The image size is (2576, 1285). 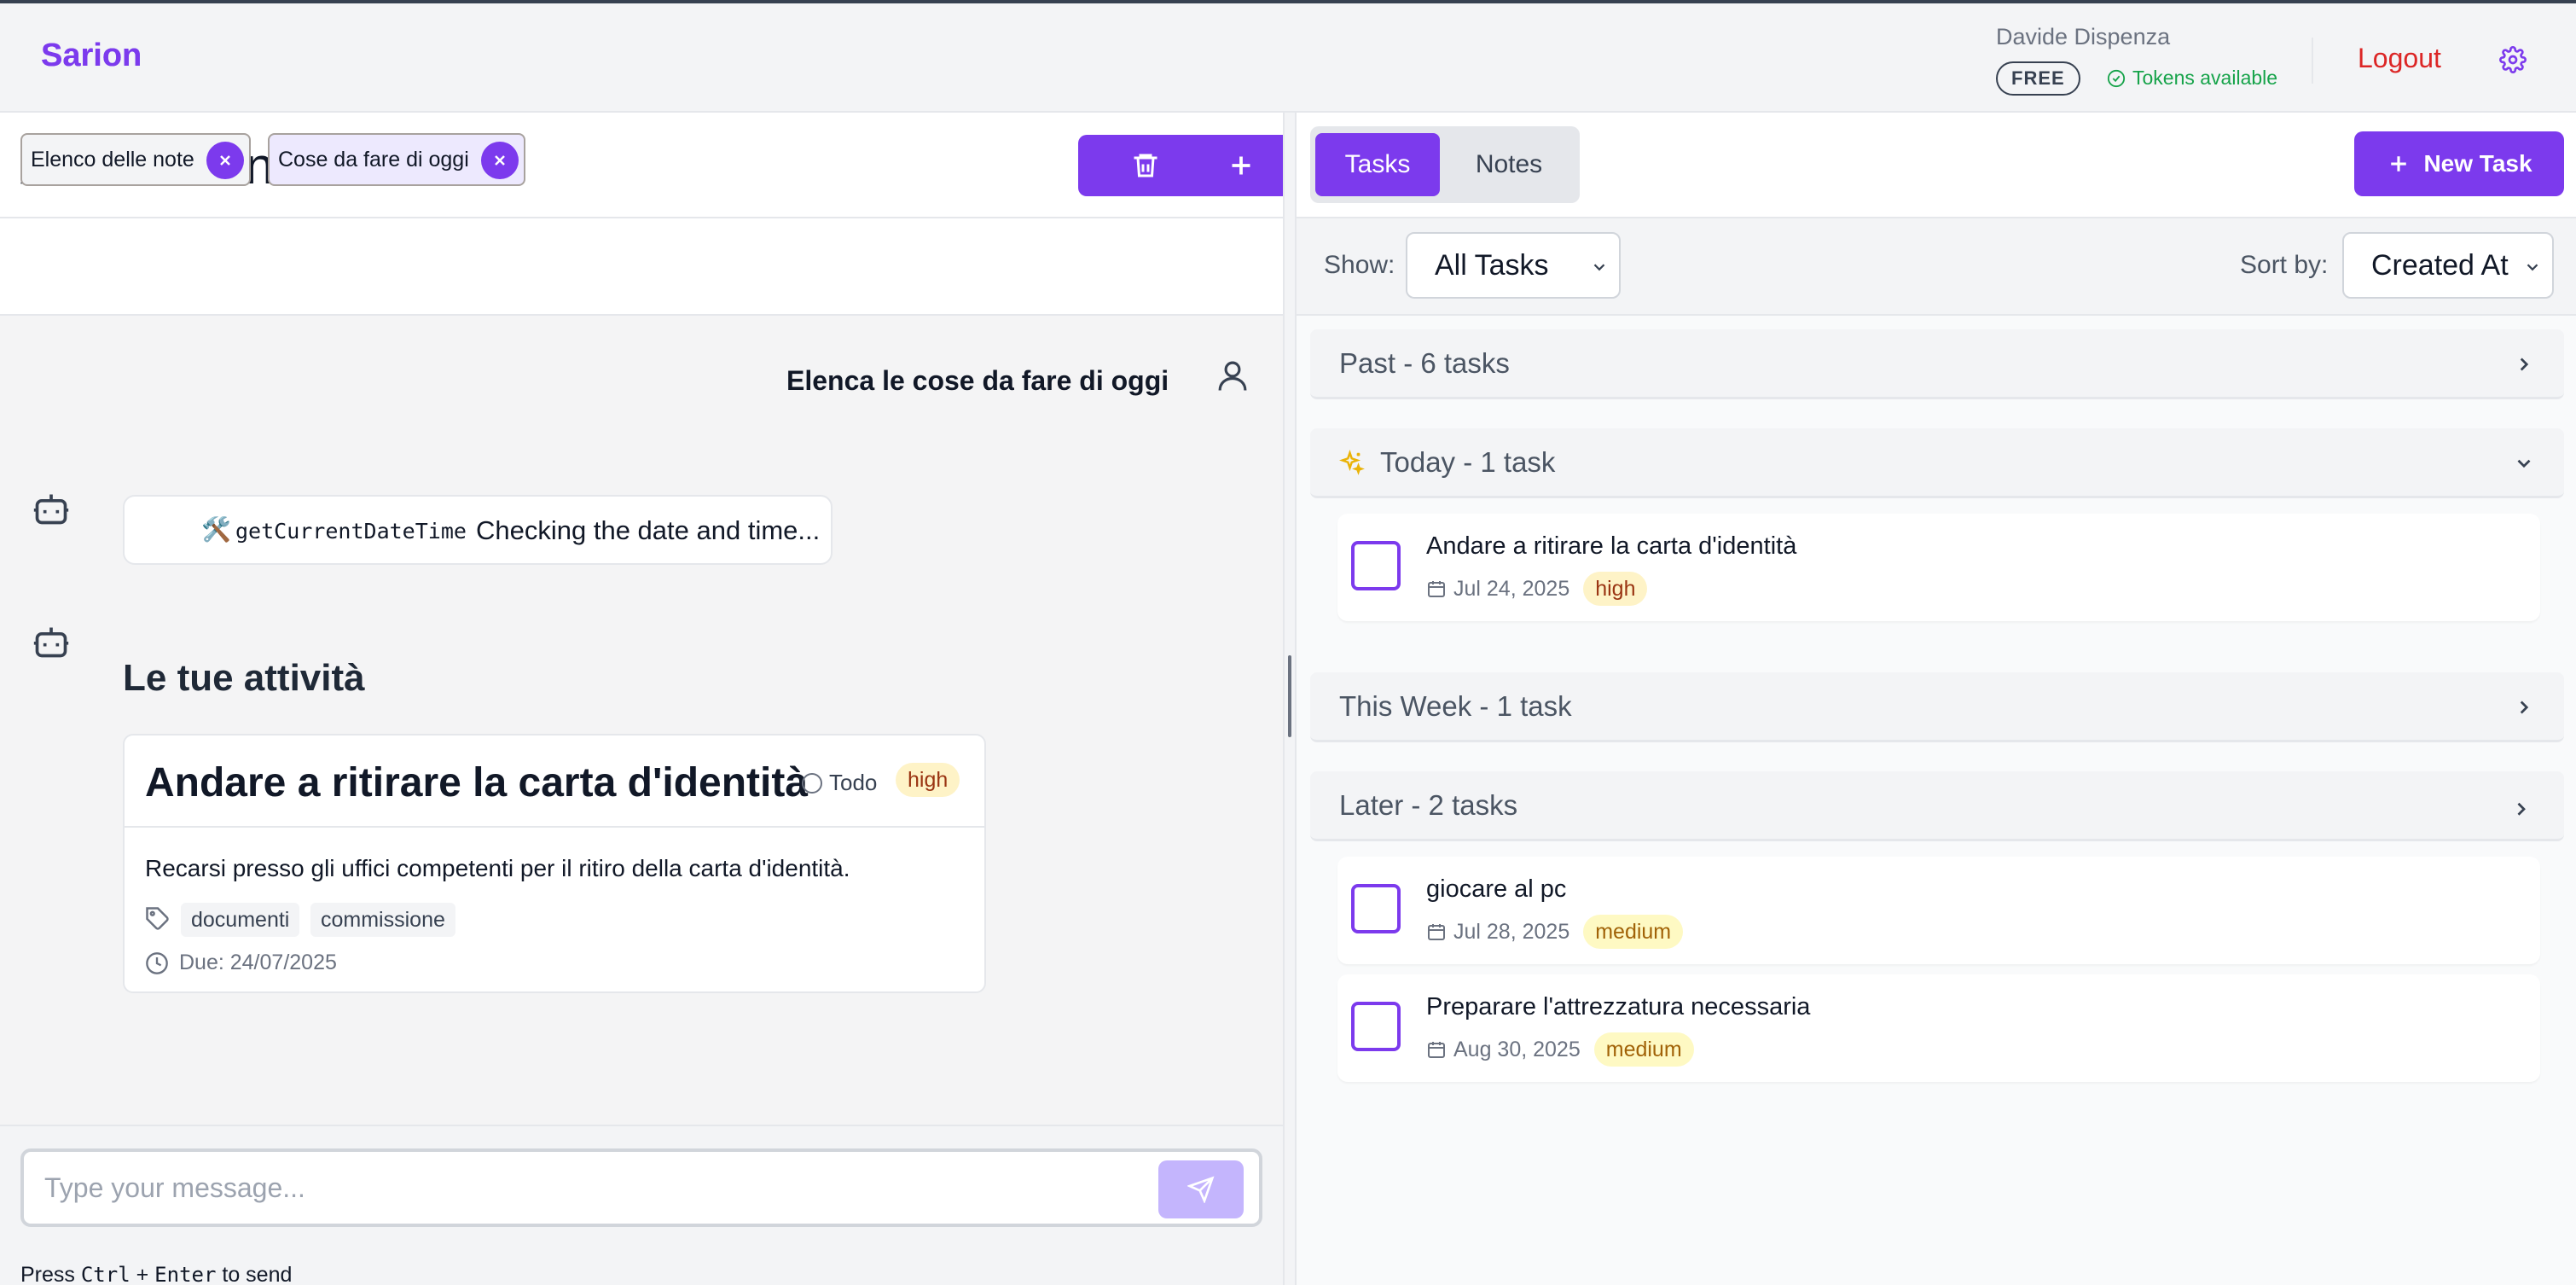 I want to click on sort-label: Sort by:, so click(x=2284, y=265).